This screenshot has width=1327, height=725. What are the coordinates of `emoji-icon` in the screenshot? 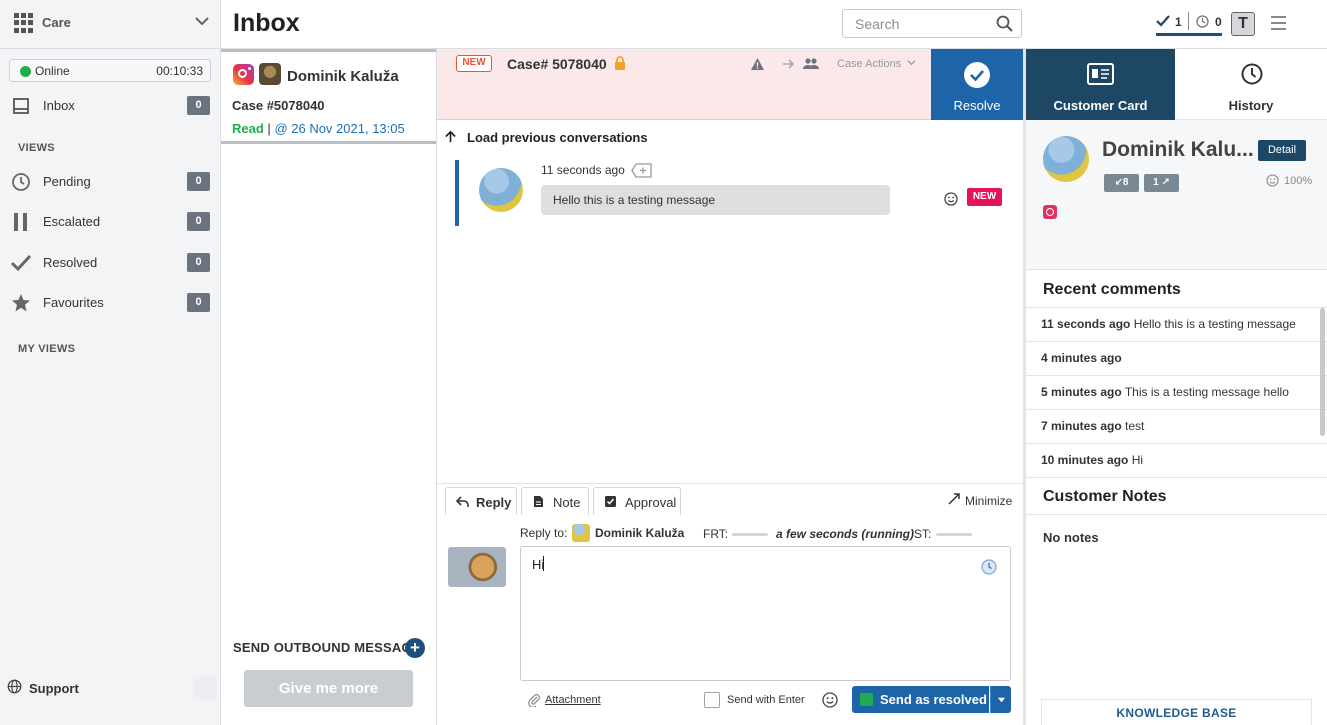 It's located at (830, 700).